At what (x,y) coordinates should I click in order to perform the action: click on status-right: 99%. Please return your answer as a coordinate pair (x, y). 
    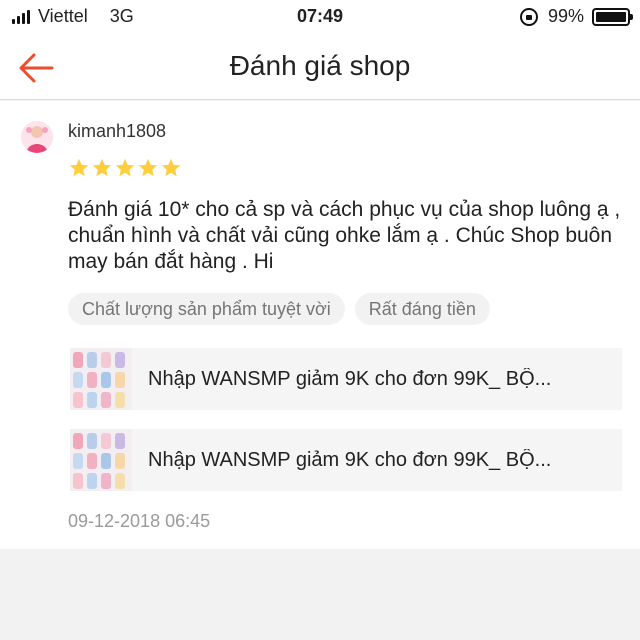
    Looking at the image, I should click on (576, 16).